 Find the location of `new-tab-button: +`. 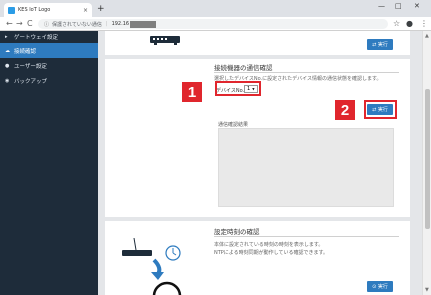

new-tab-button: + is located at coordinates (101, 9).